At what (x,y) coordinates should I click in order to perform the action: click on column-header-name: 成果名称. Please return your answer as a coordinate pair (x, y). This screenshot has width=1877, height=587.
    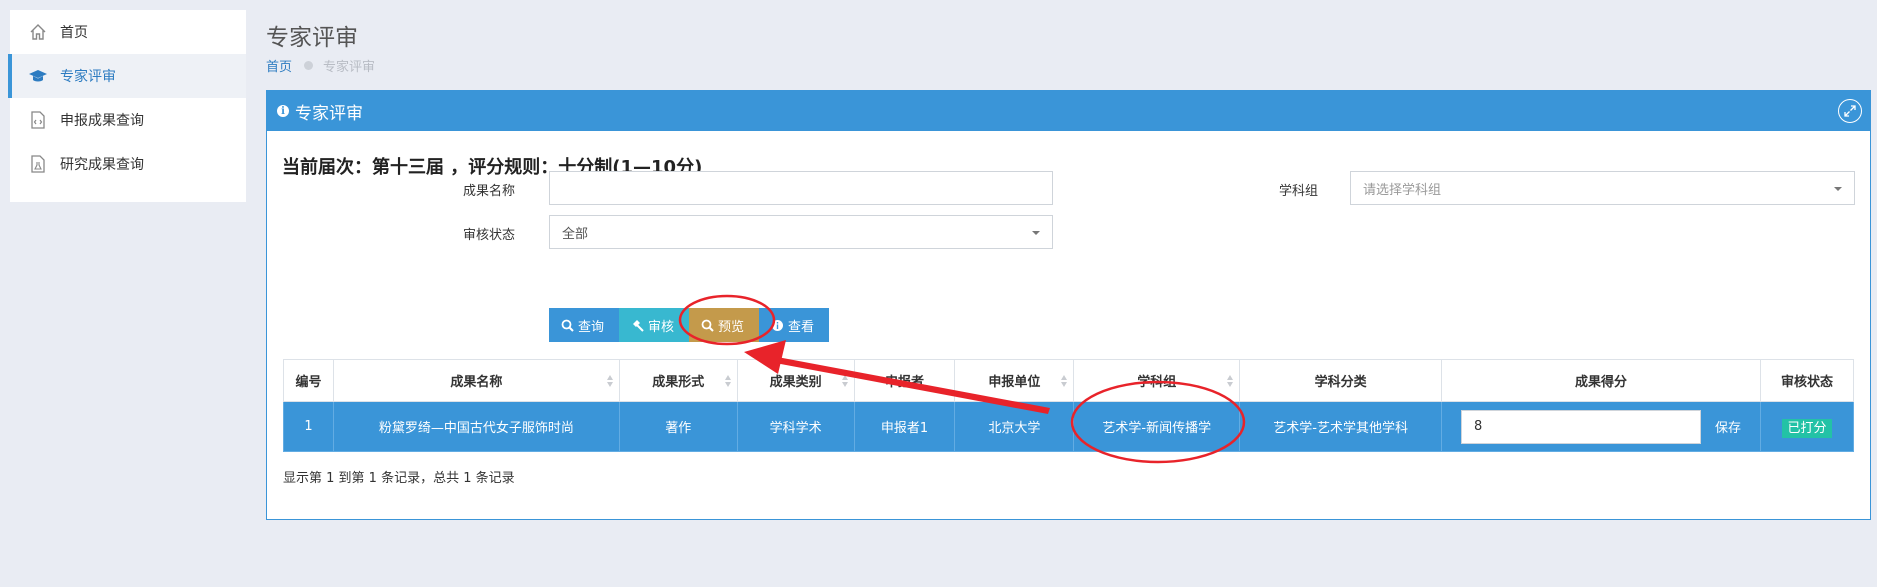
    Looking at the image, I should click on (476, 380).